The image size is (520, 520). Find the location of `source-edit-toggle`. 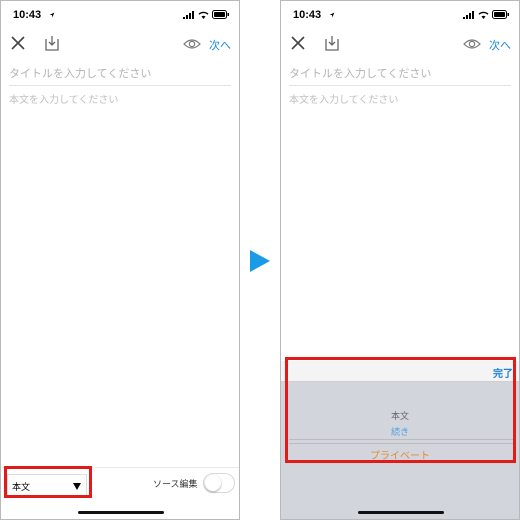

source-edit-toggle is located at coordinates (219, 483).